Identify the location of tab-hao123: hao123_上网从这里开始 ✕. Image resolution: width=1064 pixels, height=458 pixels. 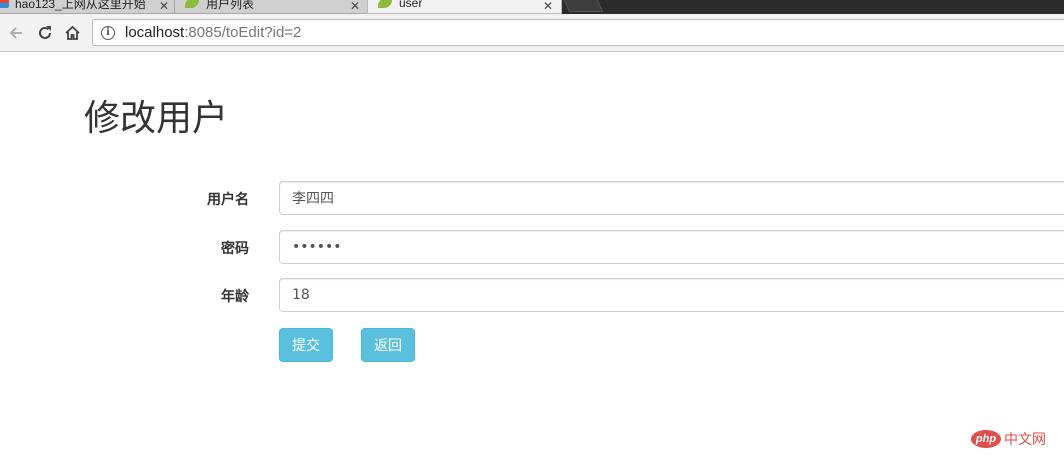
(89, 7).